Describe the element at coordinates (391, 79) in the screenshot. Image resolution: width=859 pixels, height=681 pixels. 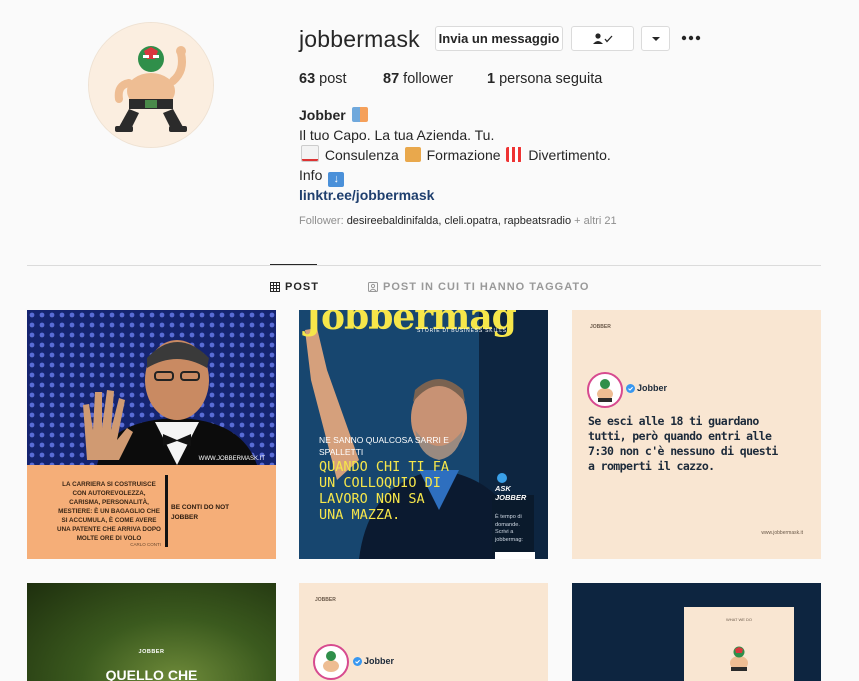
I see `followers-count: 87` at that location.